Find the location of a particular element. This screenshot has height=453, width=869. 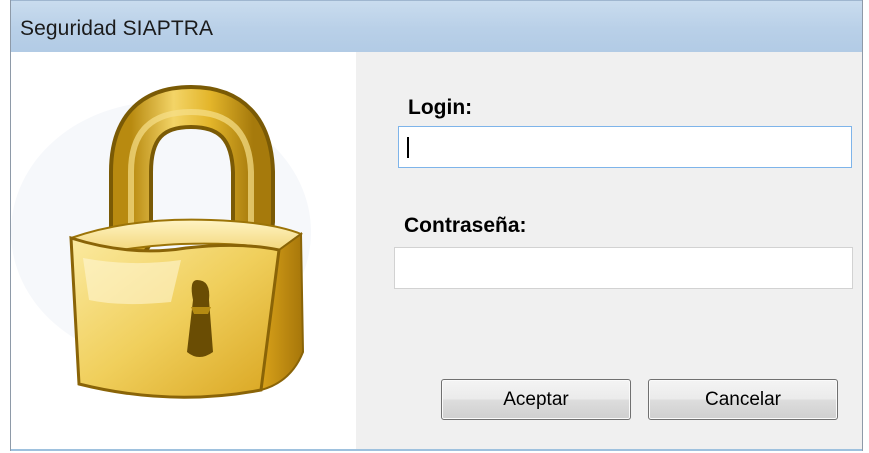

cancel-button: Cancelar is located at coordinates (743, 399).